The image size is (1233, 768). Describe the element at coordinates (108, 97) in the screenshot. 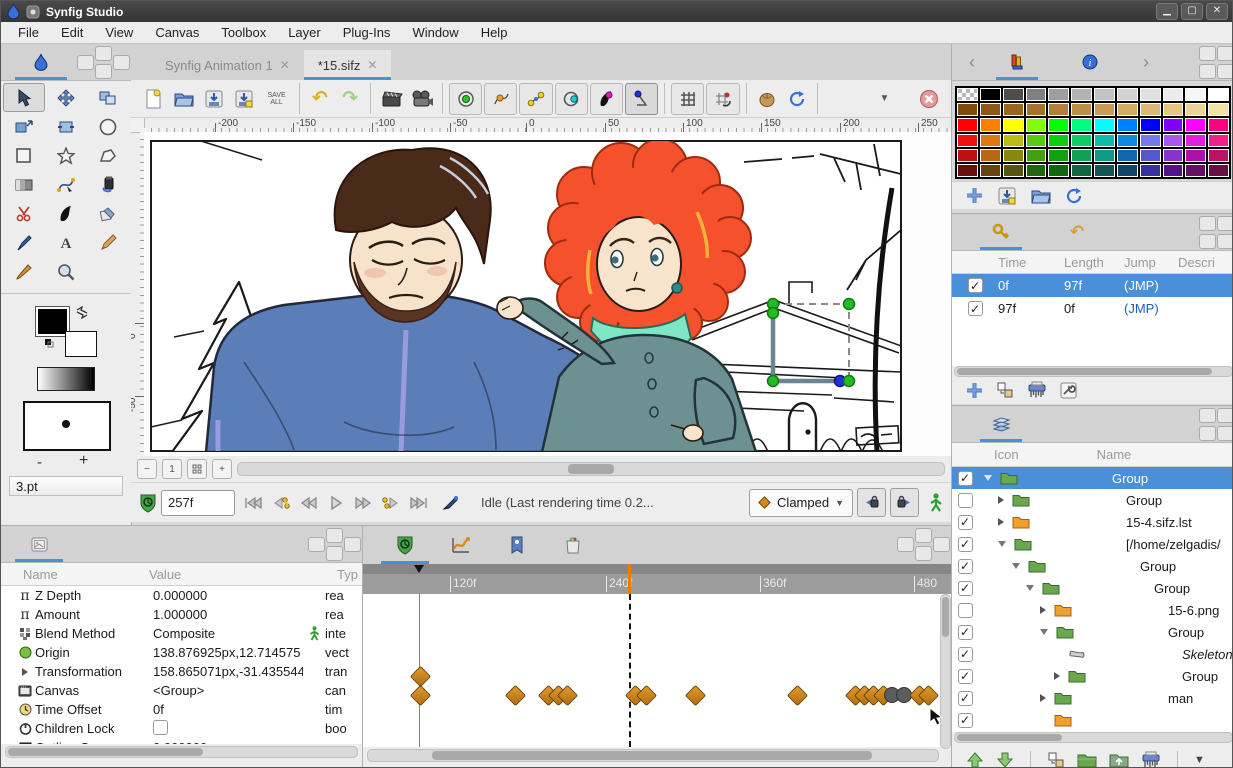

I see `mirror-tool-button` at that location.